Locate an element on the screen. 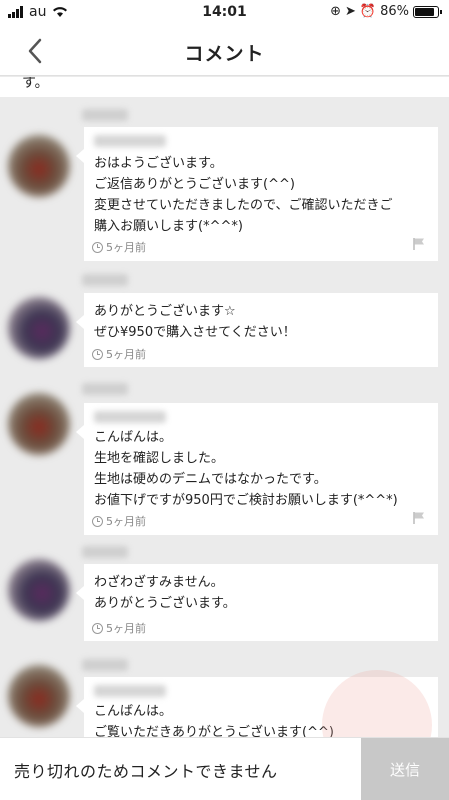 This screenshot has height=800, width=449. comment-bubble: ありがとうございます☆ ぜひ¥950で購入させてください！ 5ヶ月前 is located at coordinates (257, 330).